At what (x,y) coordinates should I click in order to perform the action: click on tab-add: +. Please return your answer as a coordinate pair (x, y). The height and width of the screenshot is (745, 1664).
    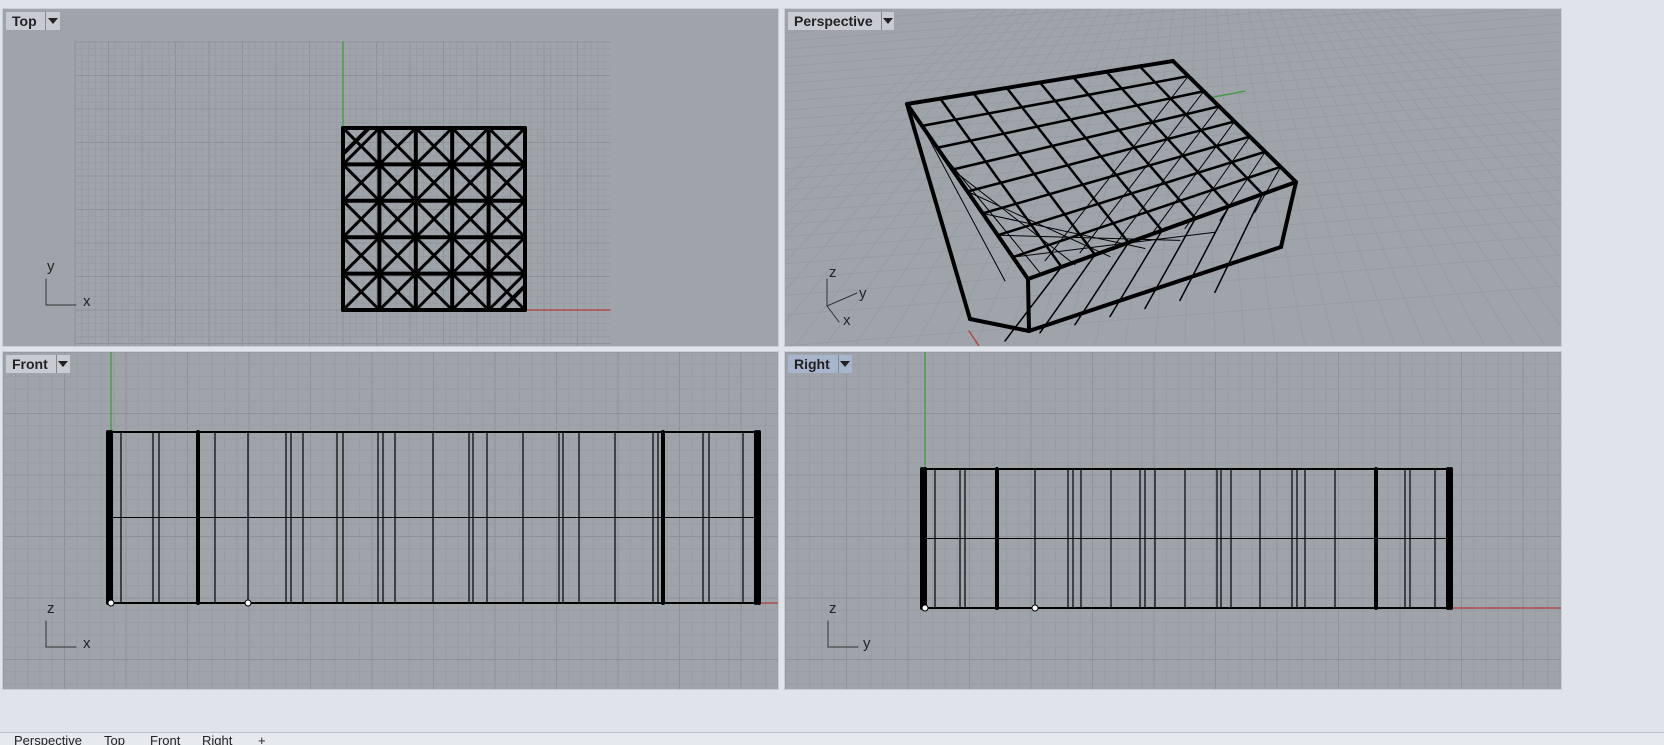
    Looking at the image, I should click on (262, 739).